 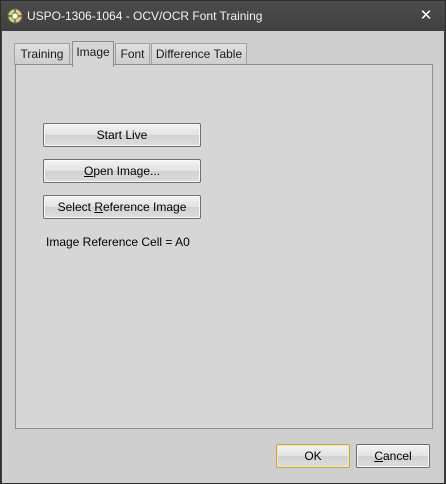 I want to click on cancel-mnemonic: C, so click(x=378, y=456).